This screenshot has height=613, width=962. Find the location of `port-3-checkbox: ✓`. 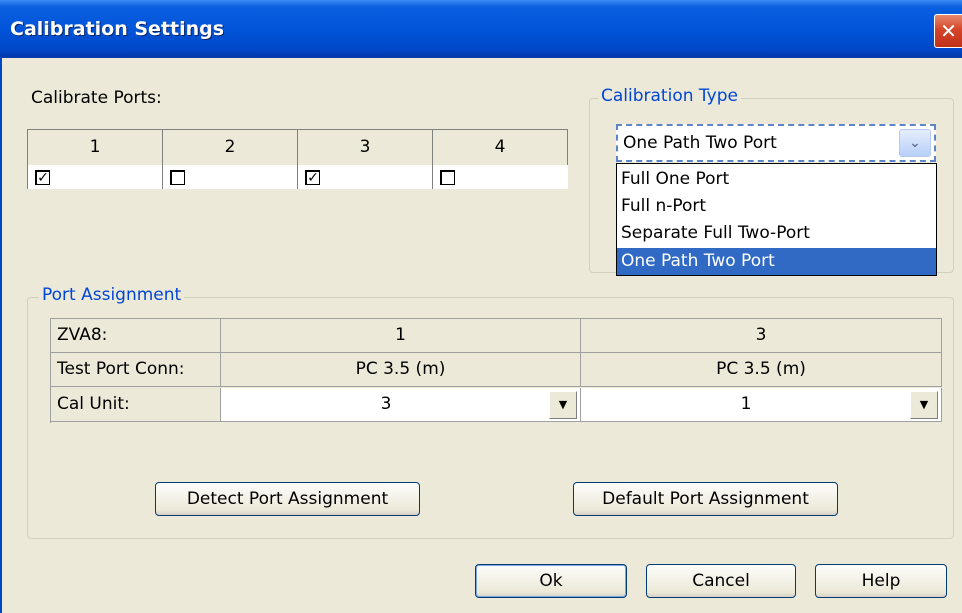

port-3-checkbox: ✓ is located at coordinates (312, 177).